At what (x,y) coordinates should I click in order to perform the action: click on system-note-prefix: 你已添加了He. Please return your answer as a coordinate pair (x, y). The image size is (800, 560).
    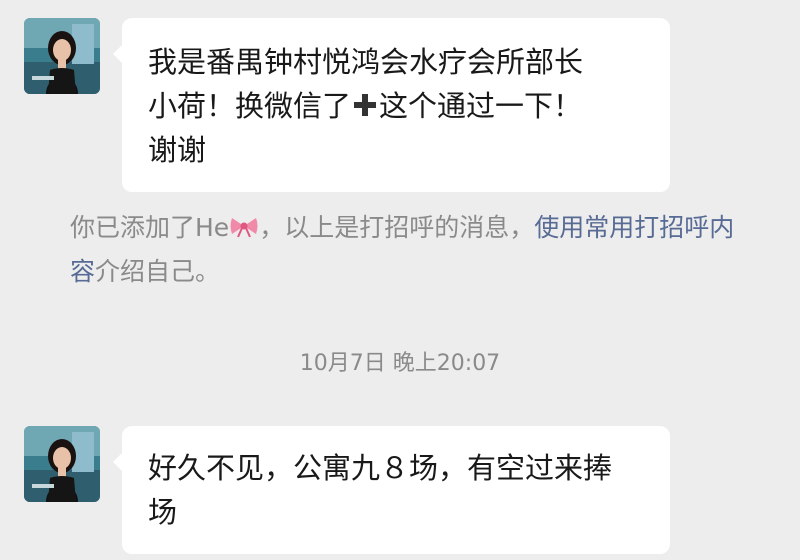
    Looking at the image, I should click on (150, 227).